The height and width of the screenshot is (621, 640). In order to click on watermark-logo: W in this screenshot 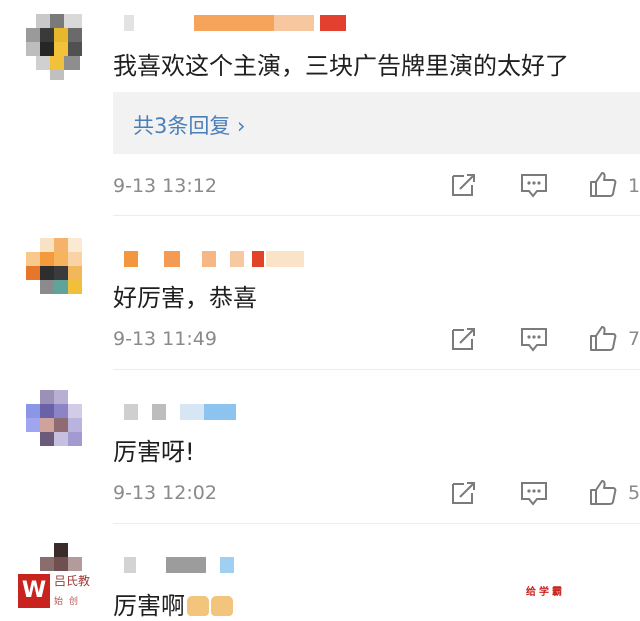, I will do `click(34, 591)`.